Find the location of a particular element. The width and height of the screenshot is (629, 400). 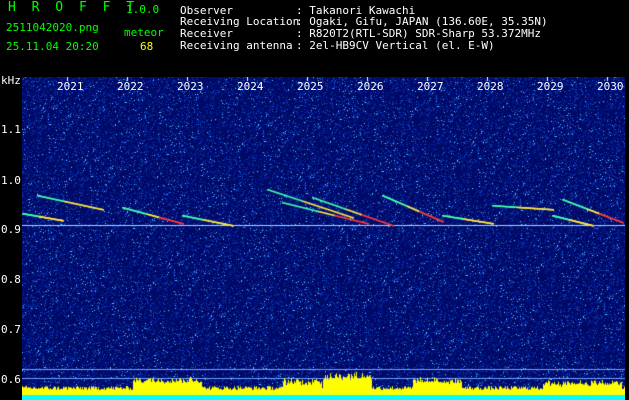

app-title: H R O F F T is located at coordinates (73, 7).